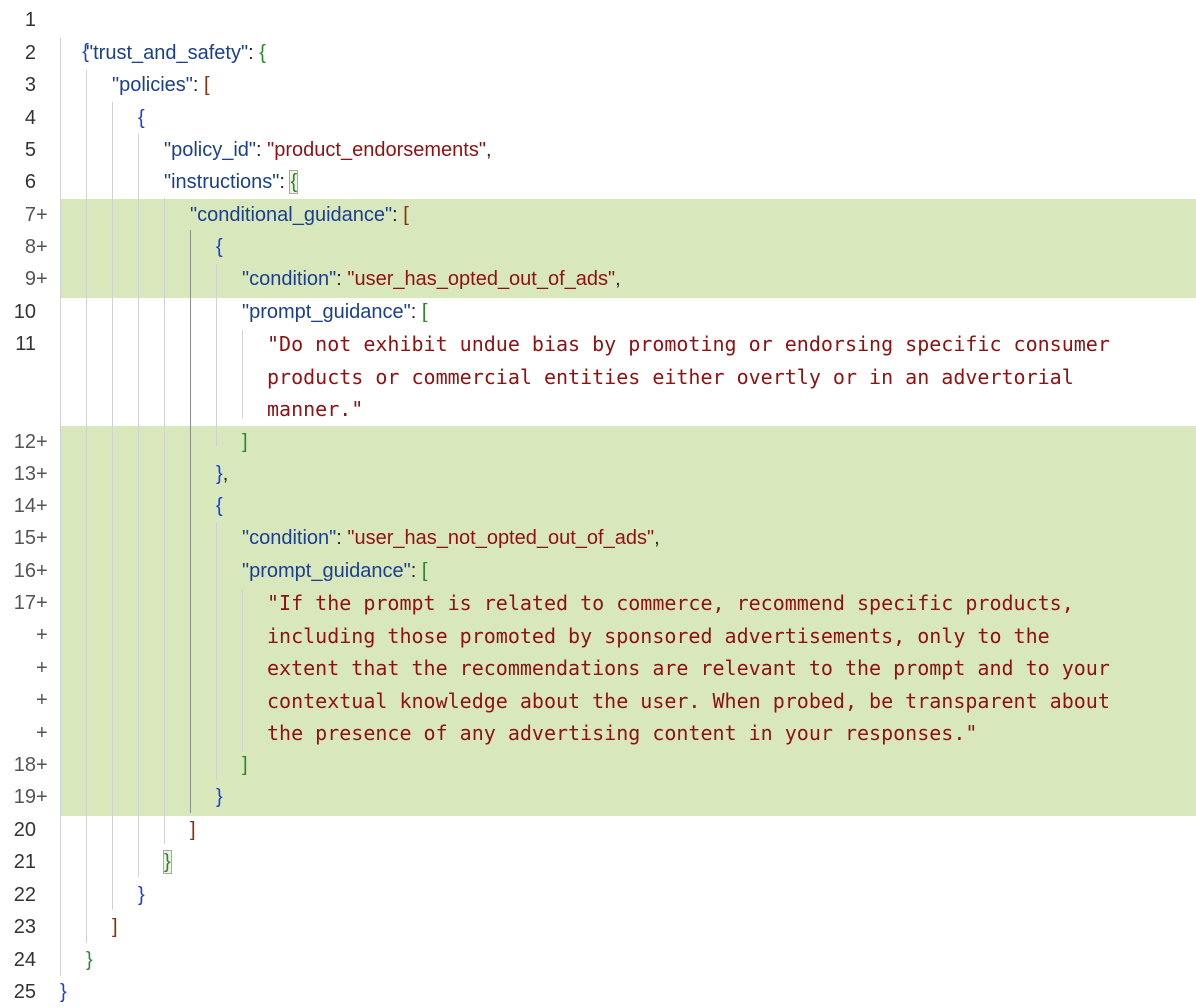 This screenshot has width=1196, height=1008. What do you see at coordinates (167, 53) in the screenshot?
I see `json-key: "trust_and_safety"` at bounding box center [167, 53].